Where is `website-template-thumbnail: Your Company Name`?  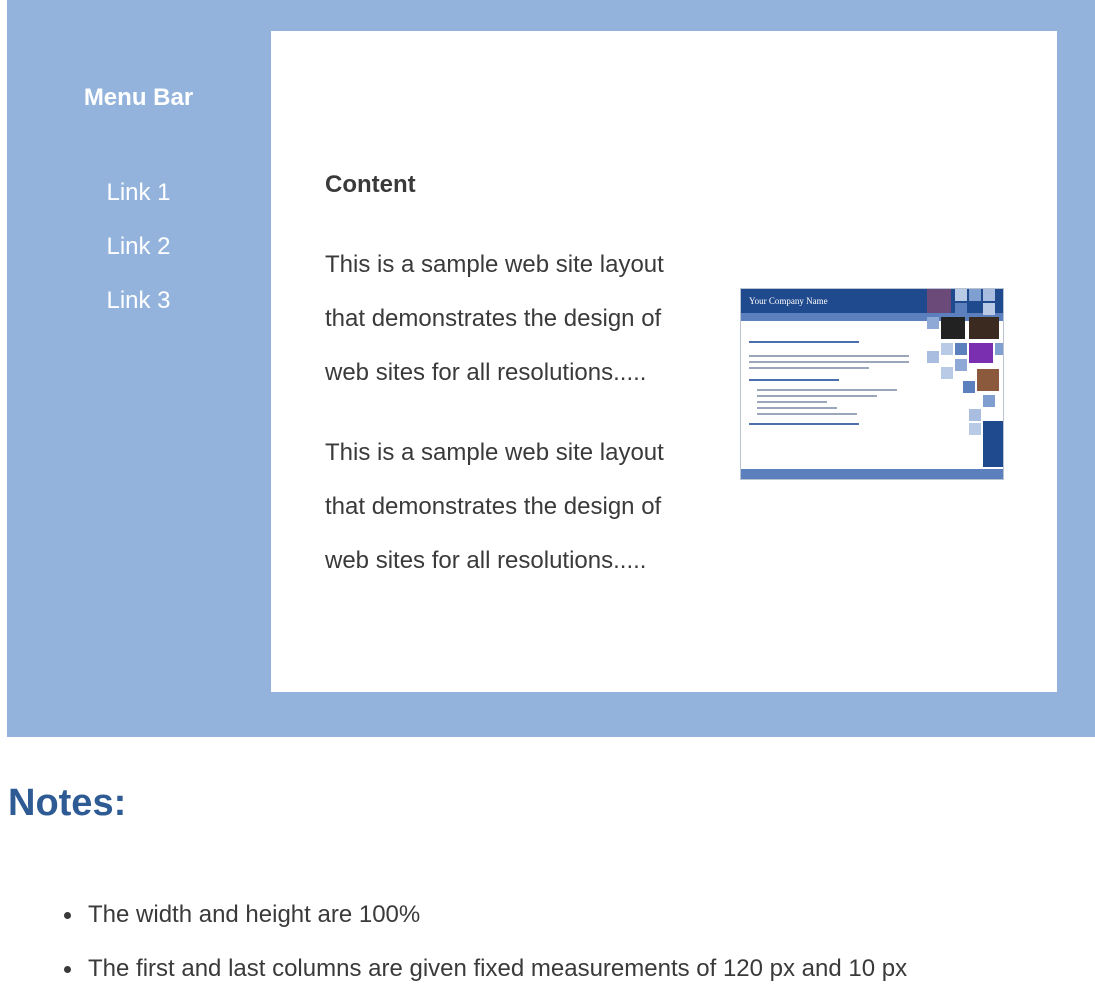 website-template-thumbnail: Your Company Name is located at coordinates (872, 384).